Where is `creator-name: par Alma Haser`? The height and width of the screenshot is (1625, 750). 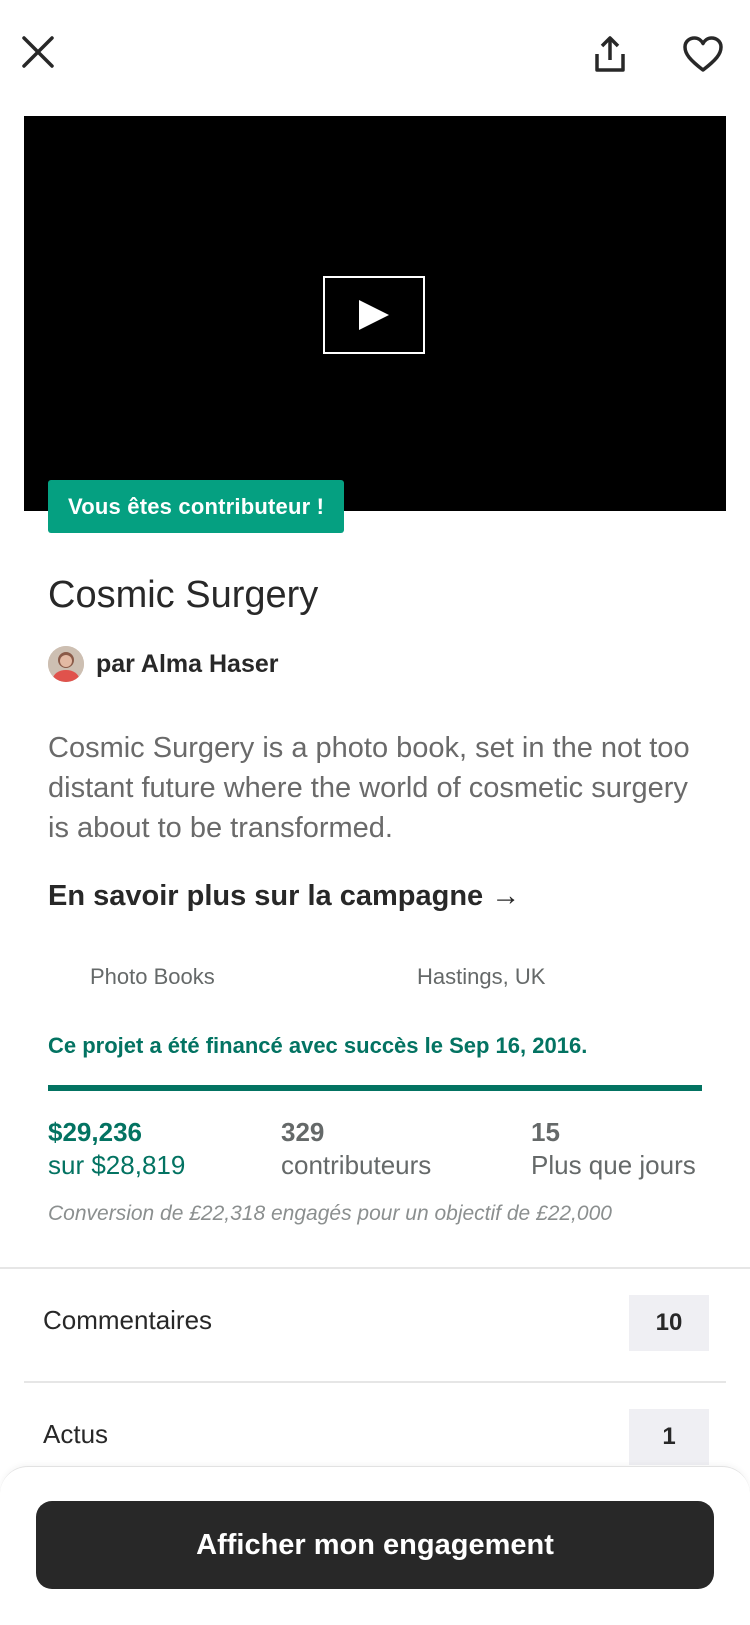 creator-name: par Alma Haser is located at coordinates (187, 663).